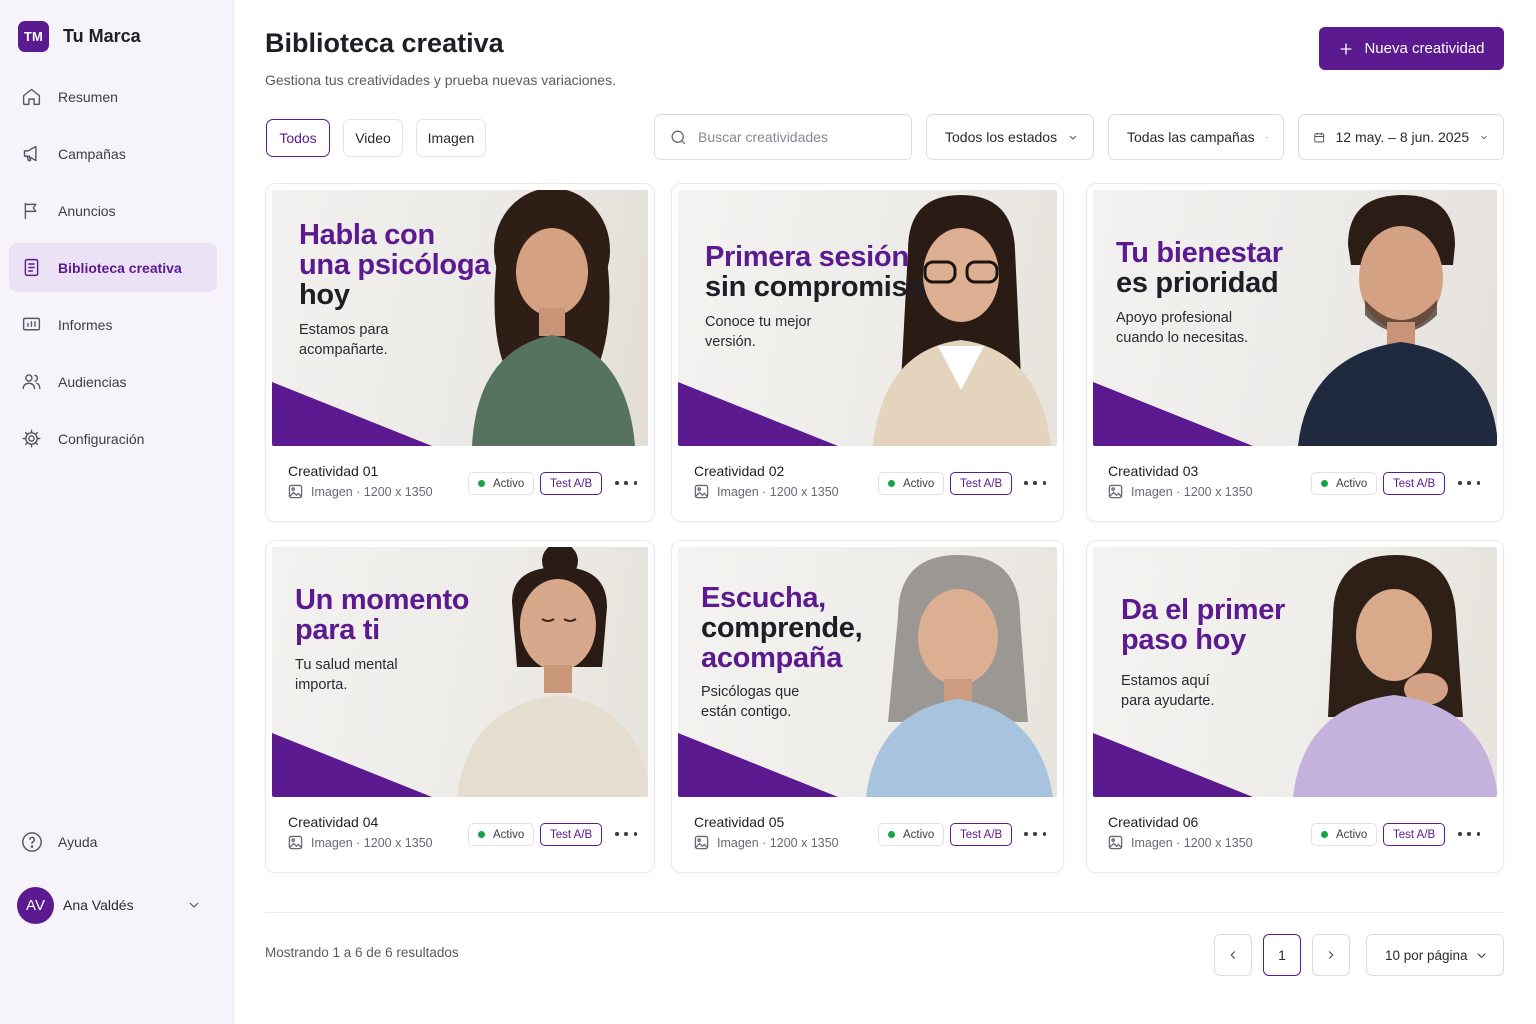  Describe the element at coordinates (362, 952) in the screenshot. I see `results-count: Mostrando 1 a 6 de 6 resultados` at that location.